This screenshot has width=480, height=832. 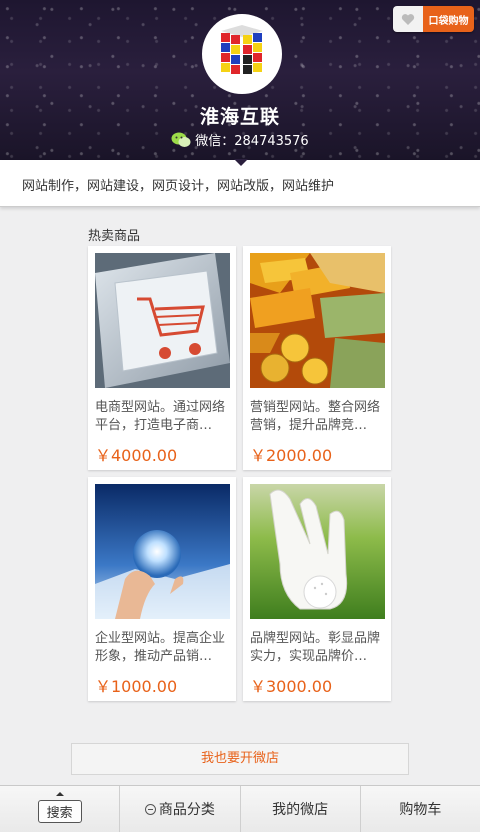 What do you see at coordinates (239, 117) in the screenshot?
I see `shop-name: 淮海互联` at bounding box center [239, 117].